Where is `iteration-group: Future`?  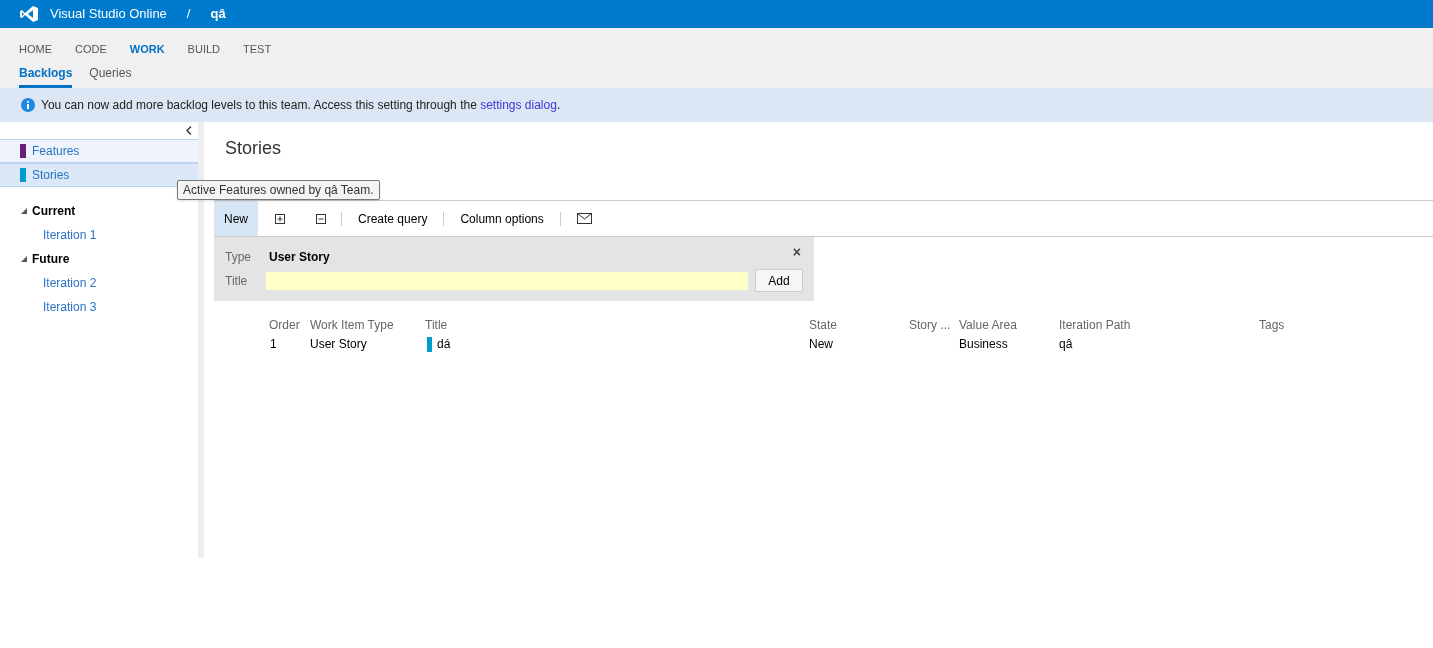 iteration-group: Future is located at coordinates (51, 259).